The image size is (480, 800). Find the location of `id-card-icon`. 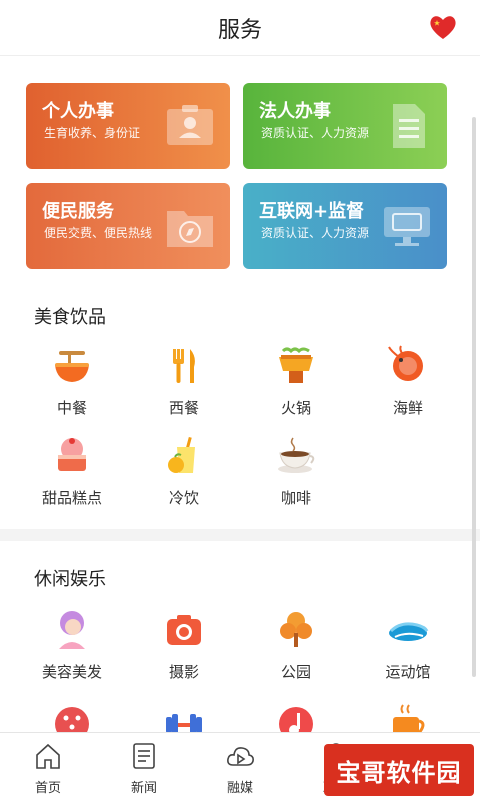

id-card-icon is located at coordinates (190, 125).